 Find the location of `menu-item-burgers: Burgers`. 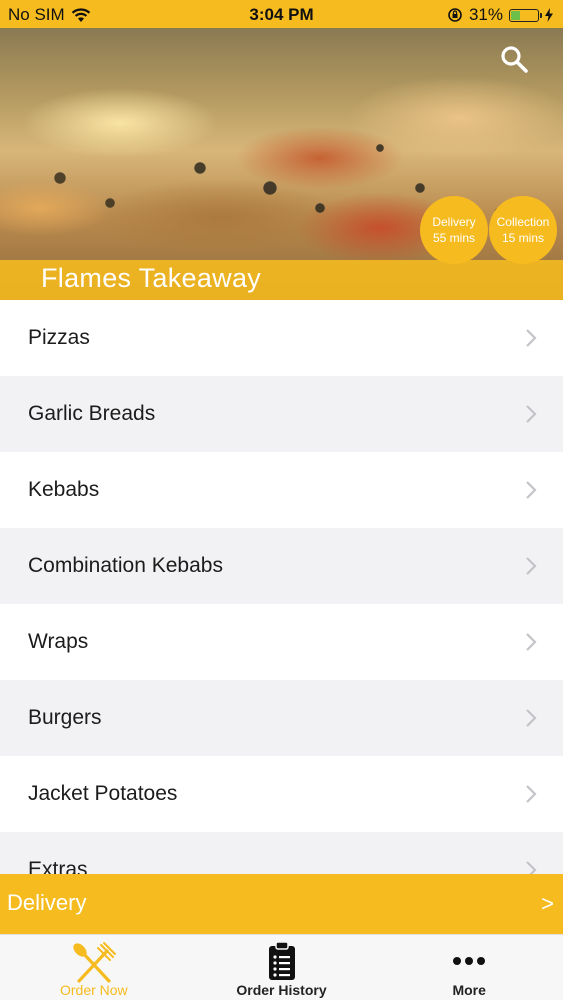

menu-item-burgers: Burgers is located at coordinates (281, 718).